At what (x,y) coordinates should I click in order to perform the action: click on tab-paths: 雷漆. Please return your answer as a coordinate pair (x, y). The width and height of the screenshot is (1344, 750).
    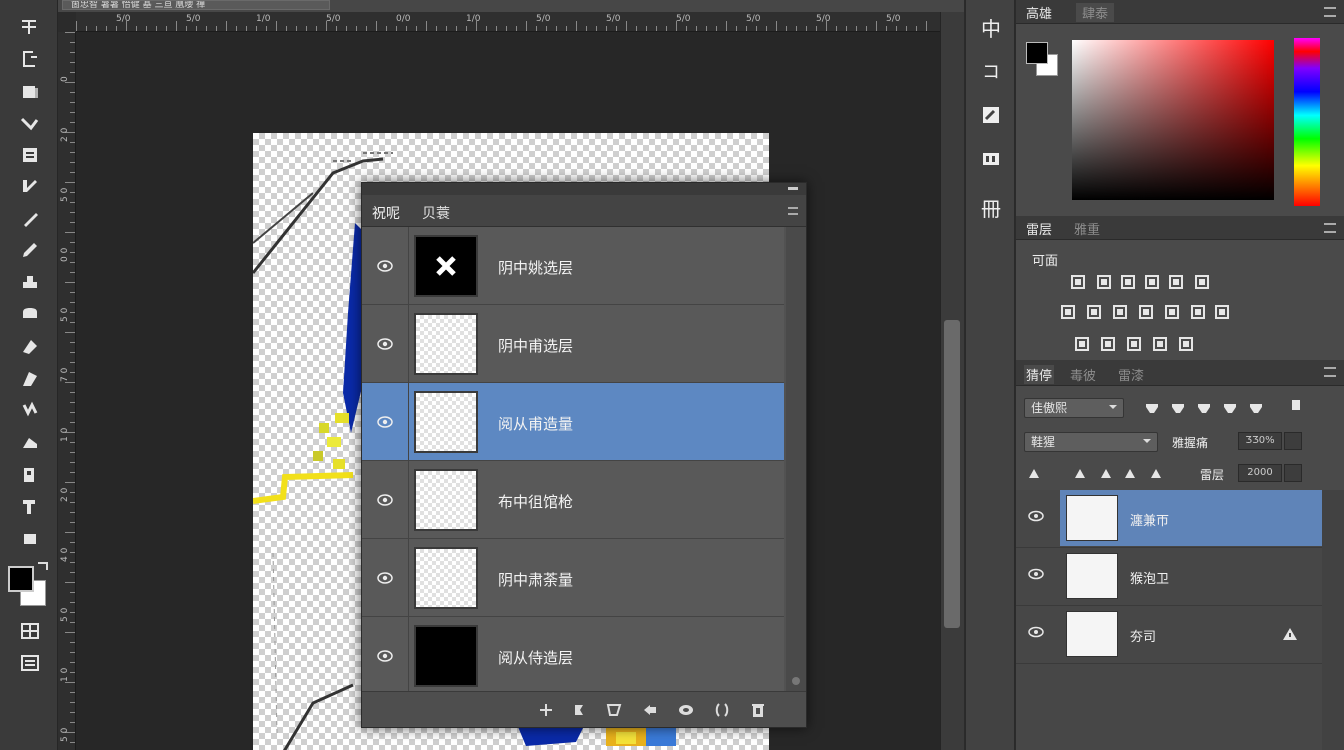
    Looking at the image, I should click on (1131, 374).